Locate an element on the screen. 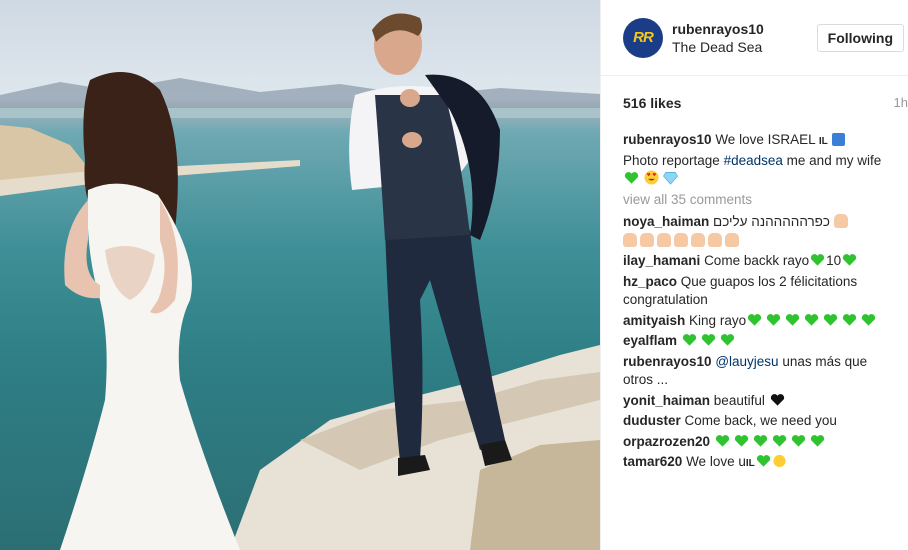 The image size is (908, 550). comment-username: orpazrozen20 is located at coordinates (666, 441).